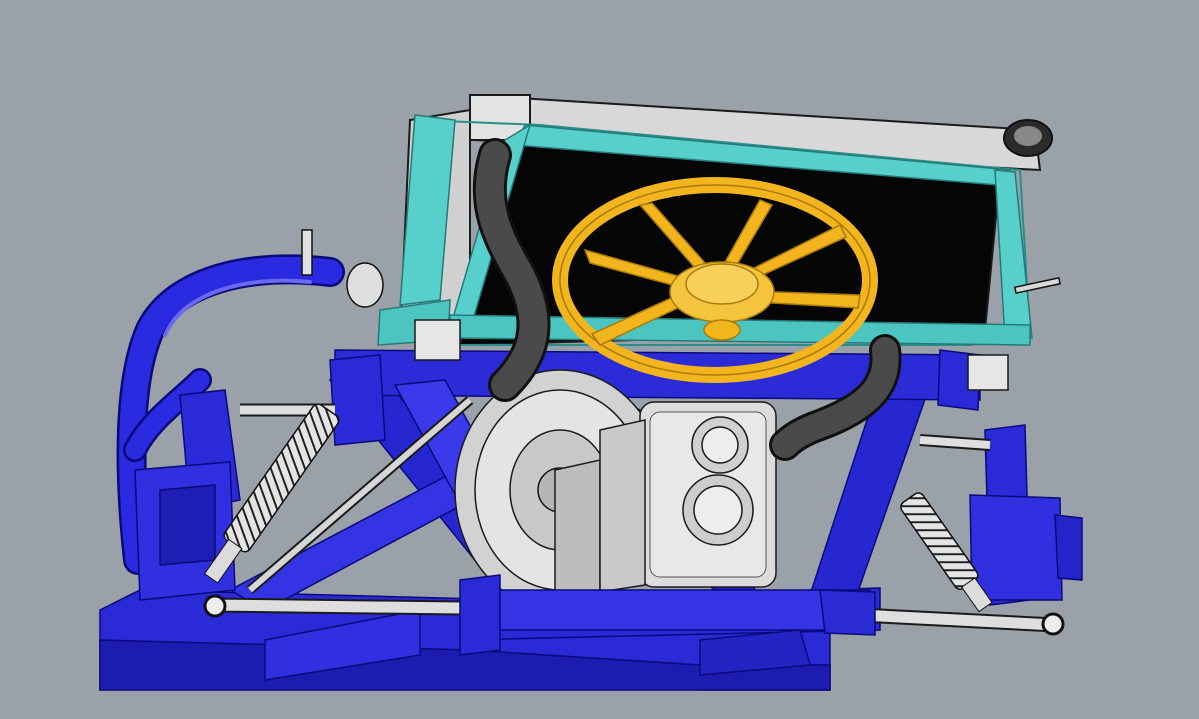  I want to click on radiator-cap-icon, so click(1028, 138).